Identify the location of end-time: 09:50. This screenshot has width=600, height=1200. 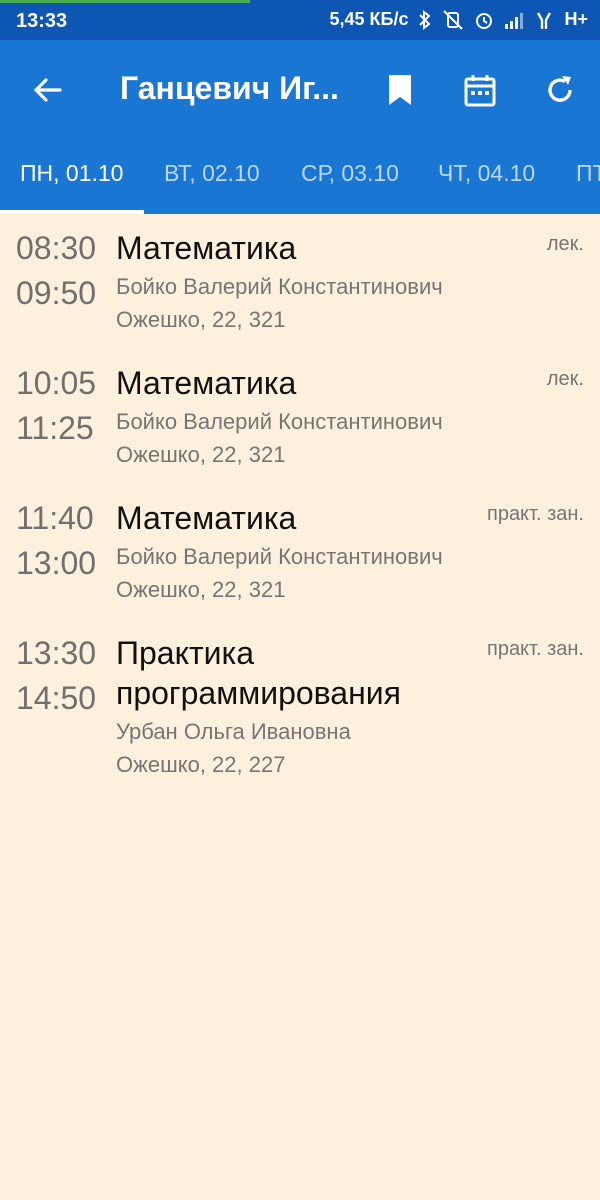
(56, 293).